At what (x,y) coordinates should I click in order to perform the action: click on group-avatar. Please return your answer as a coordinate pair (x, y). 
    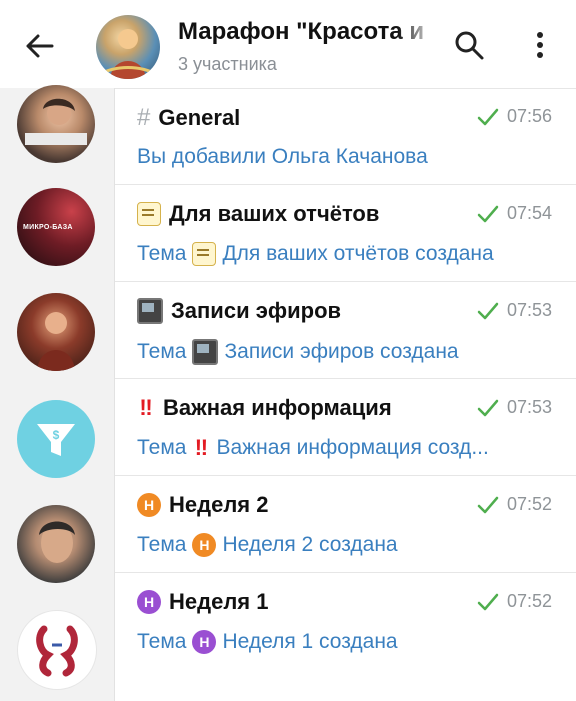
    Looking at the image, I should click on (128, 47).